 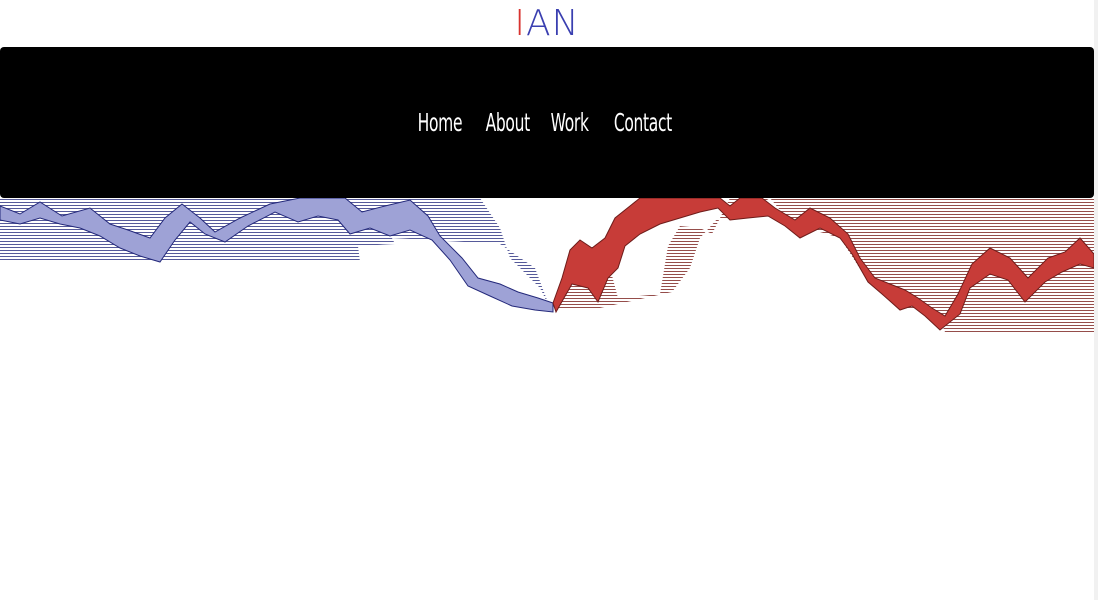 What do you see at coordinates (439, 122) in the screenshot?
I see `nav-home-link: Home` at bounding box center [439, 122].